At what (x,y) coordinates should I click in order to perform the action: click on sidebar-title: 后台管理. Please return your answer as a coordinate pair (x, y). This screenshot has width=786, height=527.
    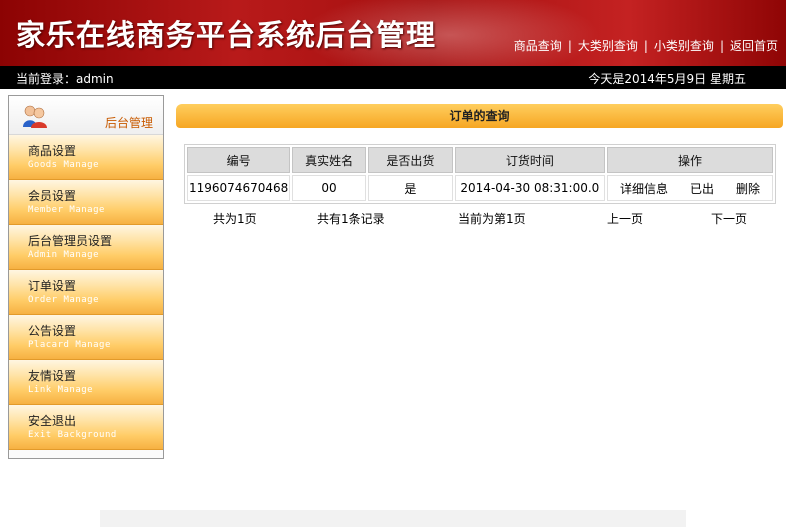
    Looking at the image, I should click on (128, 123).